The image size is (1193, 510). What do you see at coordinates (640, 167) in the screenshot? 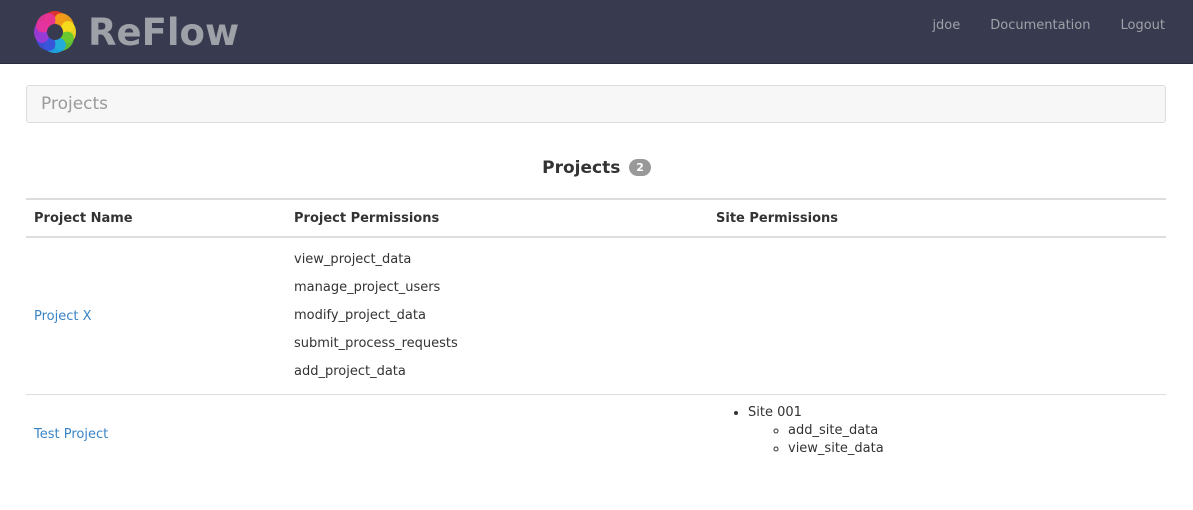
I see `projects-count-badge: 2` at bounding box center [640, 167].